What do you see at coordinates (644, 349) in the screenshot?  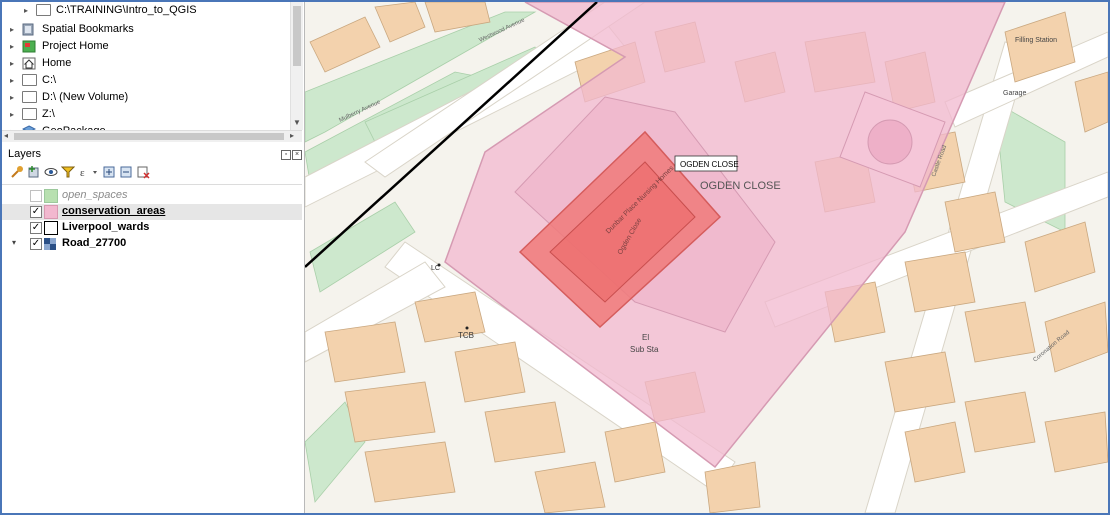 I see `map-label-substation-sub: Sub Sta` at bounding box center [644, 349].